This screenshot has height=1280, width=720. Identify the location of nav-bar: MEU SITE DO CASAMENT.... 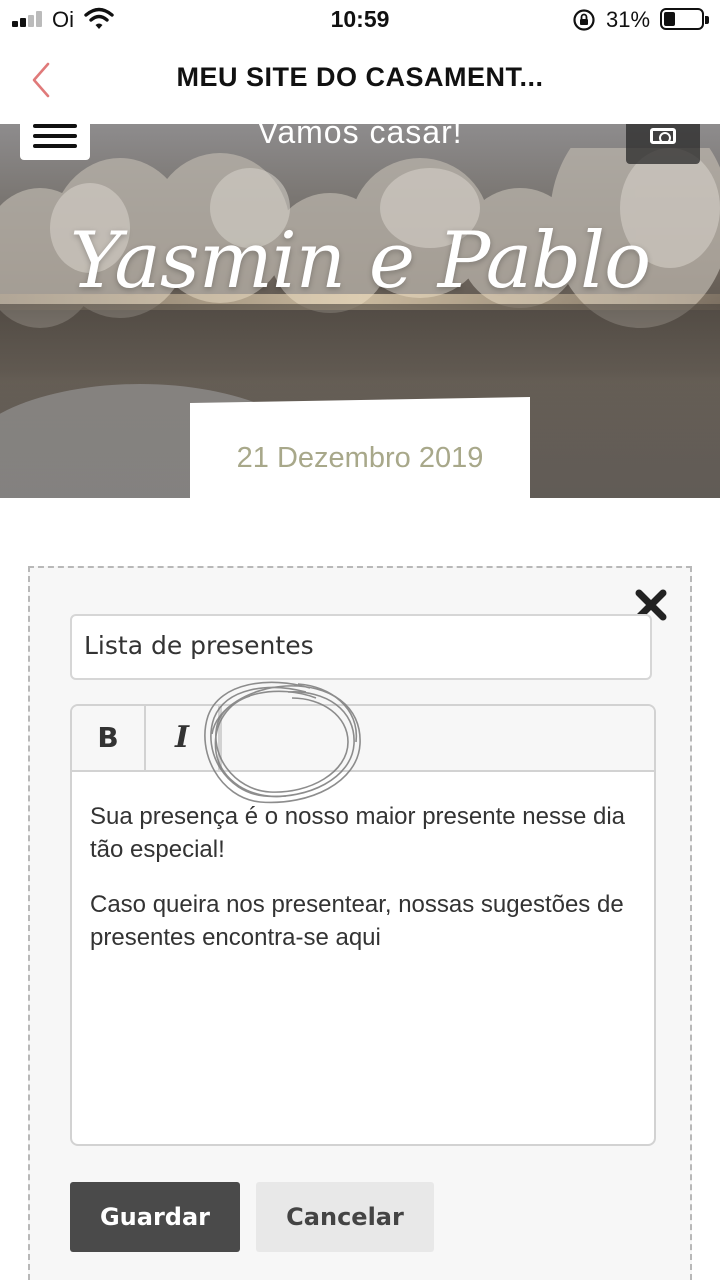
(360, 82).